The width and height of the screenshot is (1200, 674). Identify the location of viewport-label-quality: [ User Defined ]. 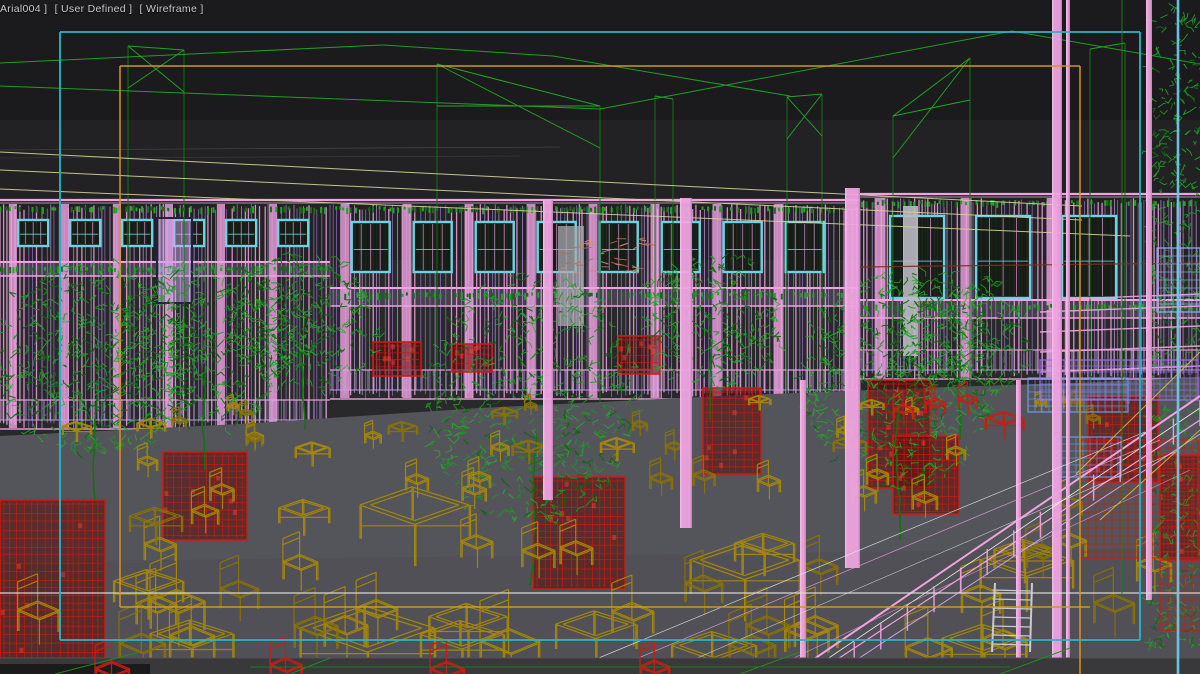
(94, 9).